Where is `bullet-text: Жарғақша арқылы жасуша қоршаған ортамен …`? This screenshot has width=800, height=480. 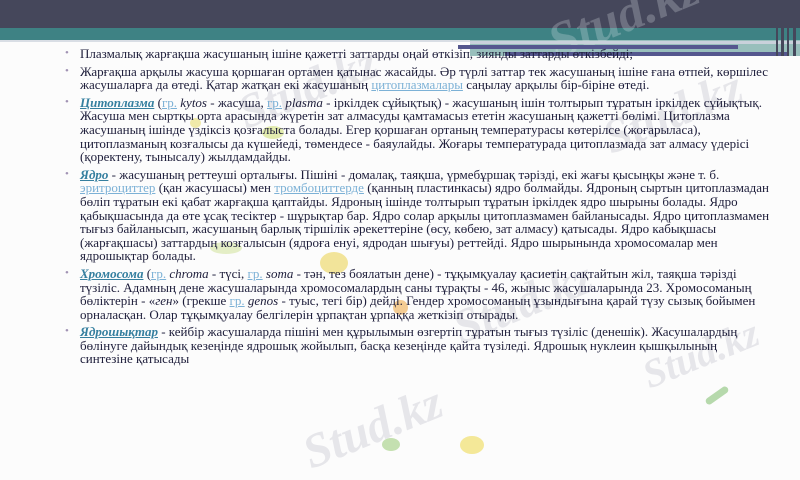 bullet-text: Жарғақша арқылы жасуша қоршаған ортамен … is located at coordinates (424, 78).